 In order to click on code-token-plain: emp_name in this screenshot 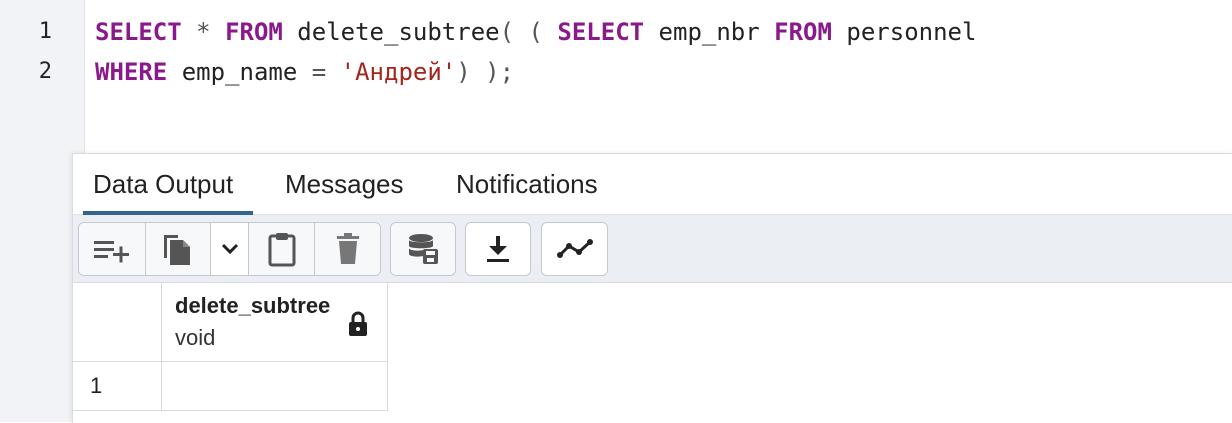, I will do `click(239, 72)`.